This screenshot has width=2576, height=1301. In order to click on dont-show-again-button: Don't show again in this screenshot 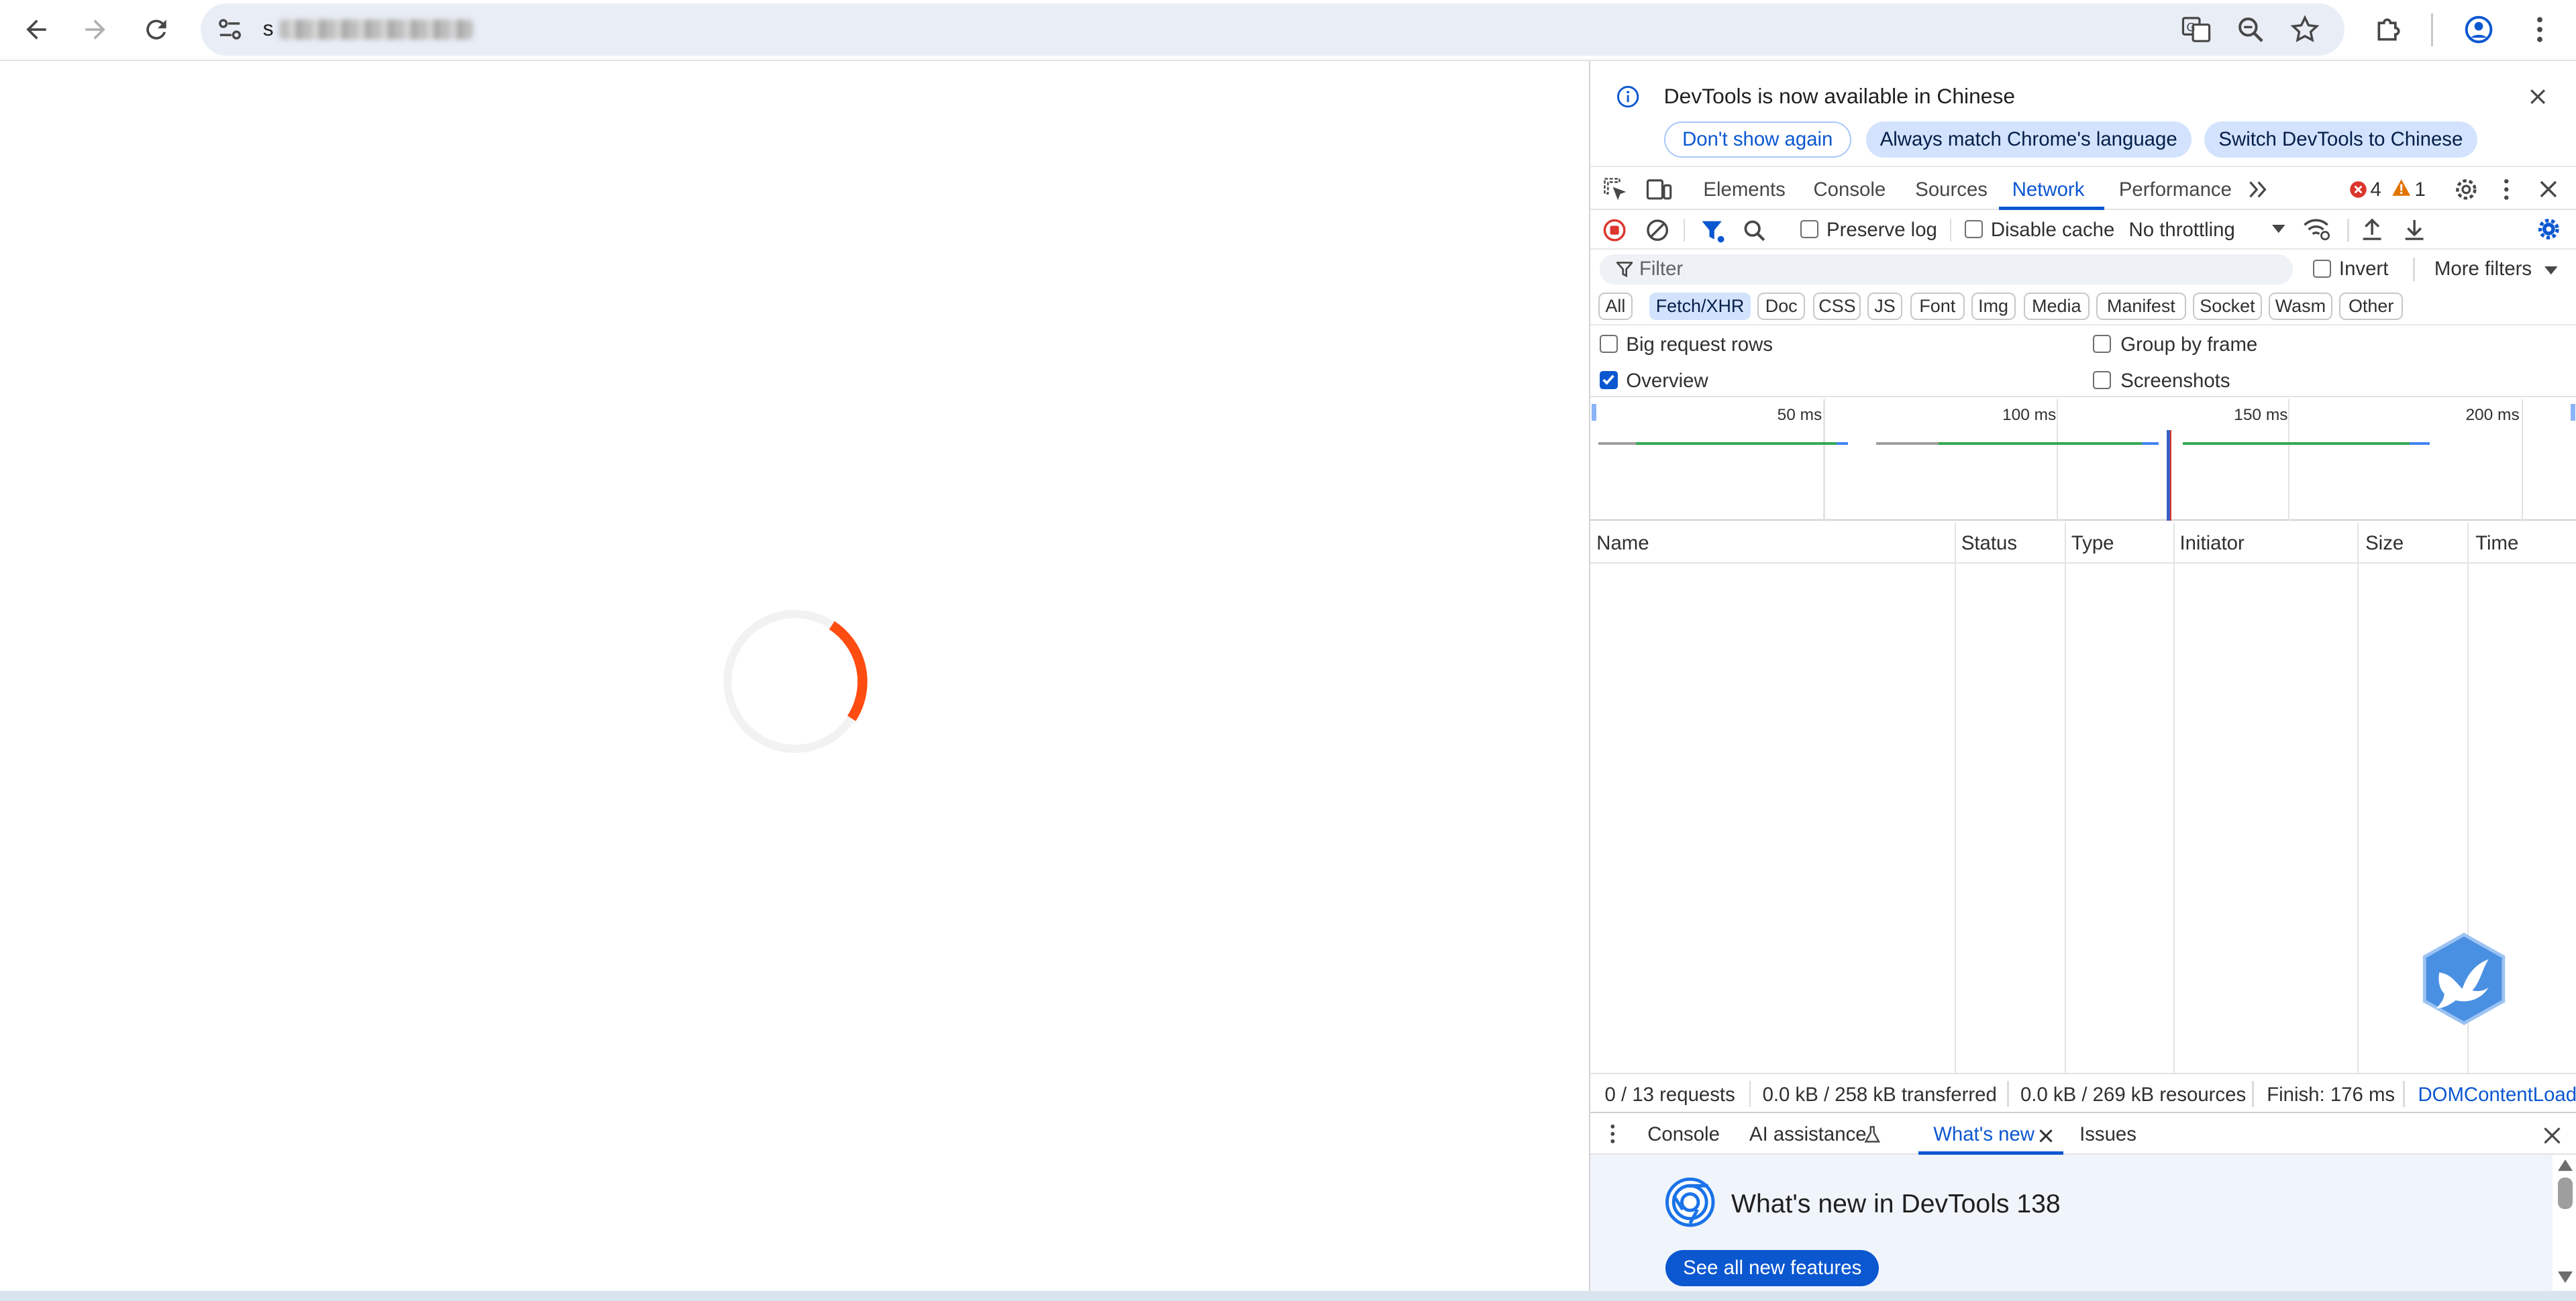, I will do `click(1757, 139)`.